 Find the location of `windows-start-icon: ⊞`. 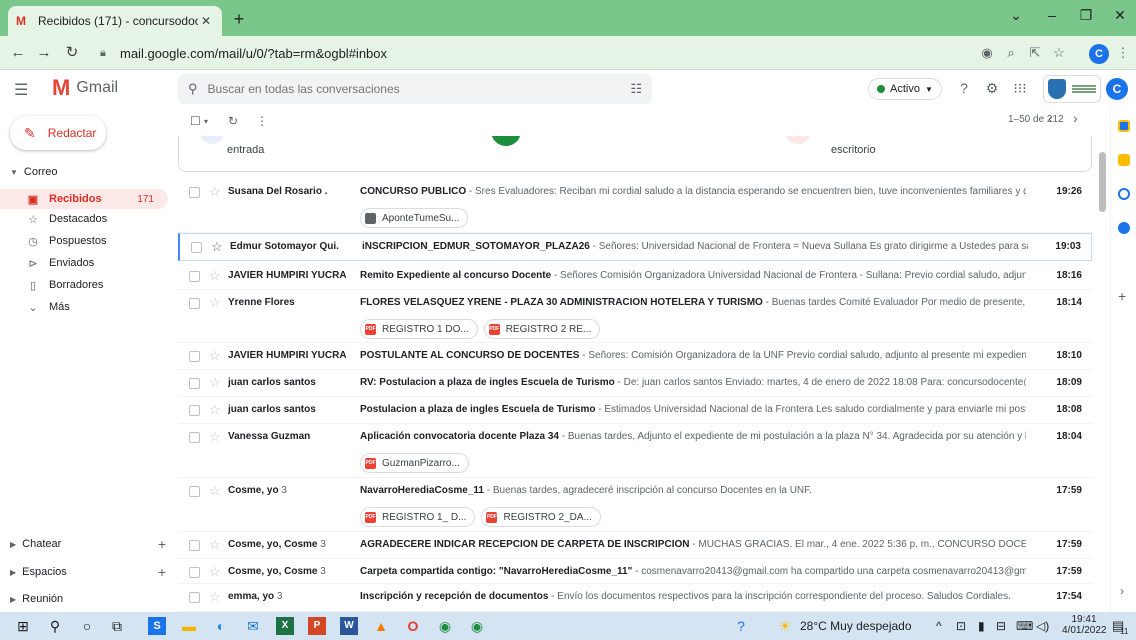

windows-start-icon: ⊞ is located at coordinates (23, 626).